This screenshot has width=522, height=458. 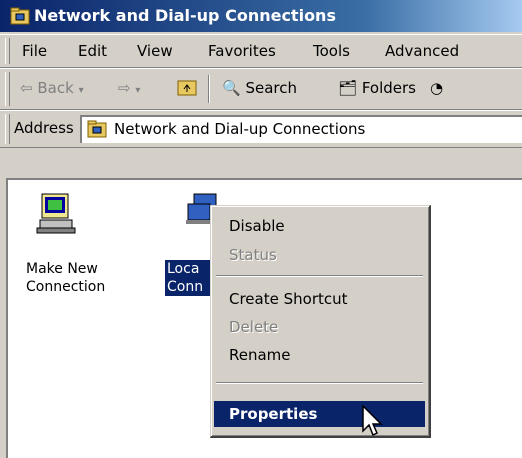 I want to click on menu-item-disable: Disable, so click(x=319, y=226).